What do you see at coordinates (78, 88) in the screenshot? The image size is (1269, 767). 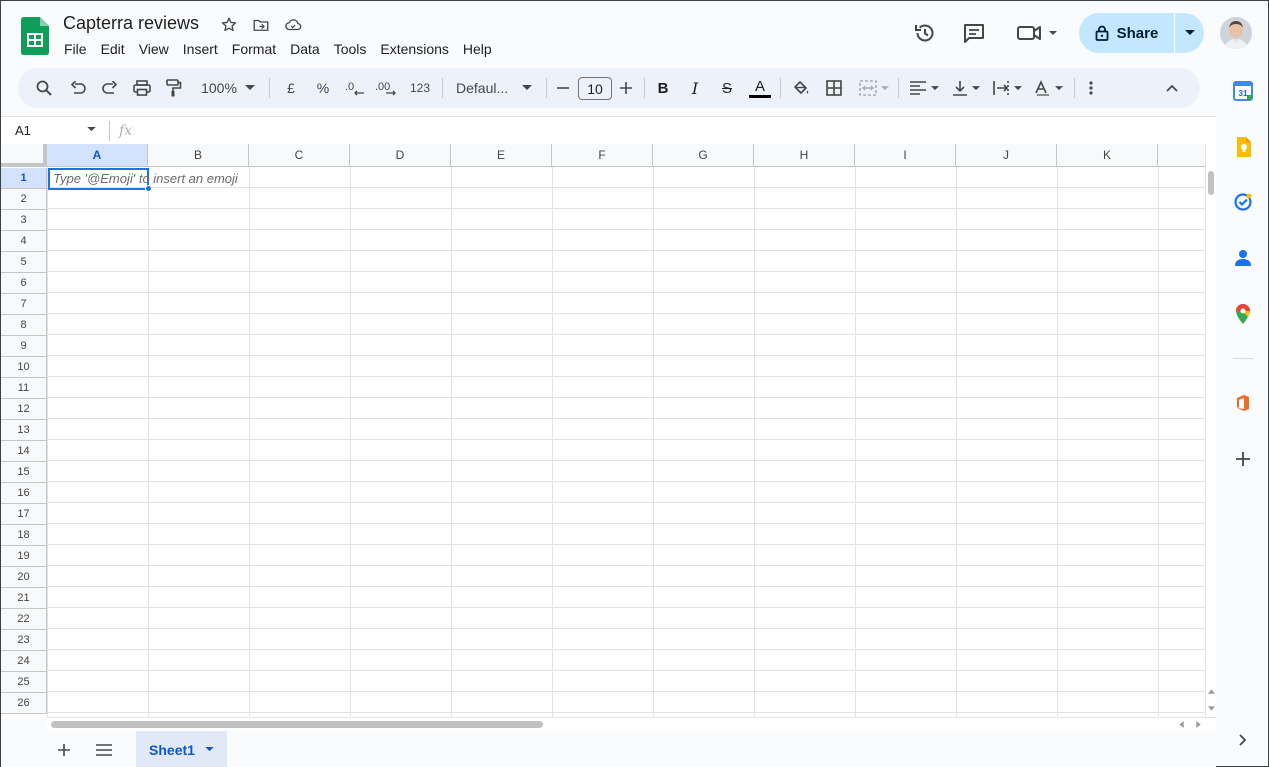 I see `undo-icon` at bounding box center [78, 88].